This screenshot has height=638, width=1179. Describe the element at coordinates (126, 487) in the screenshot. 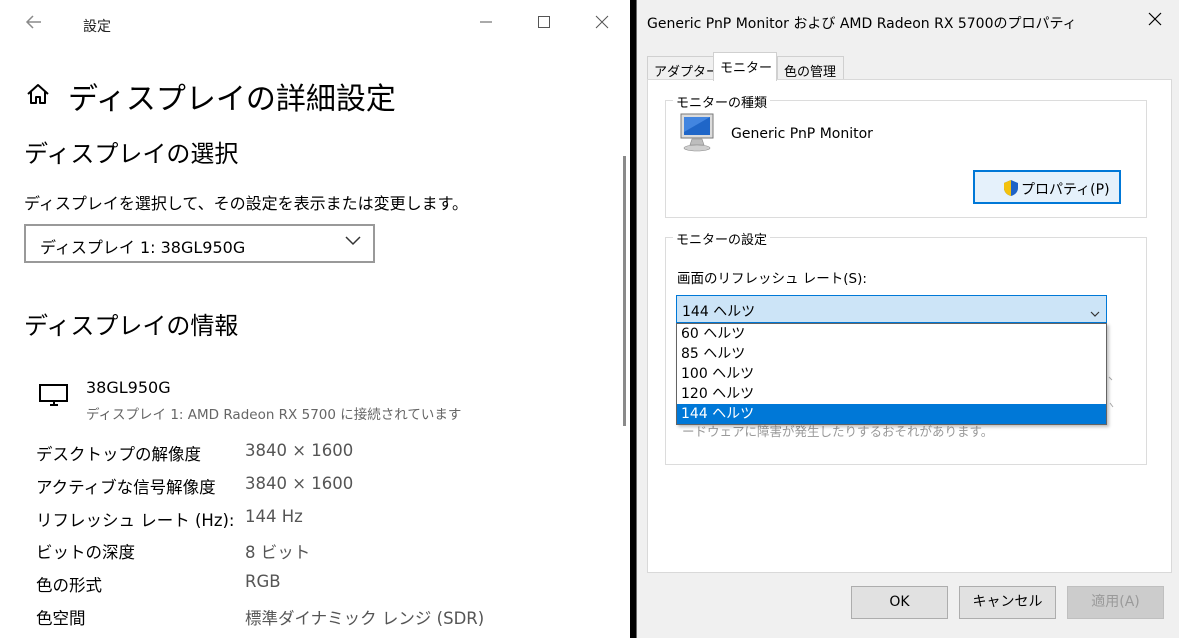

I see `info-key: アクティブな信号解像度` at that location.